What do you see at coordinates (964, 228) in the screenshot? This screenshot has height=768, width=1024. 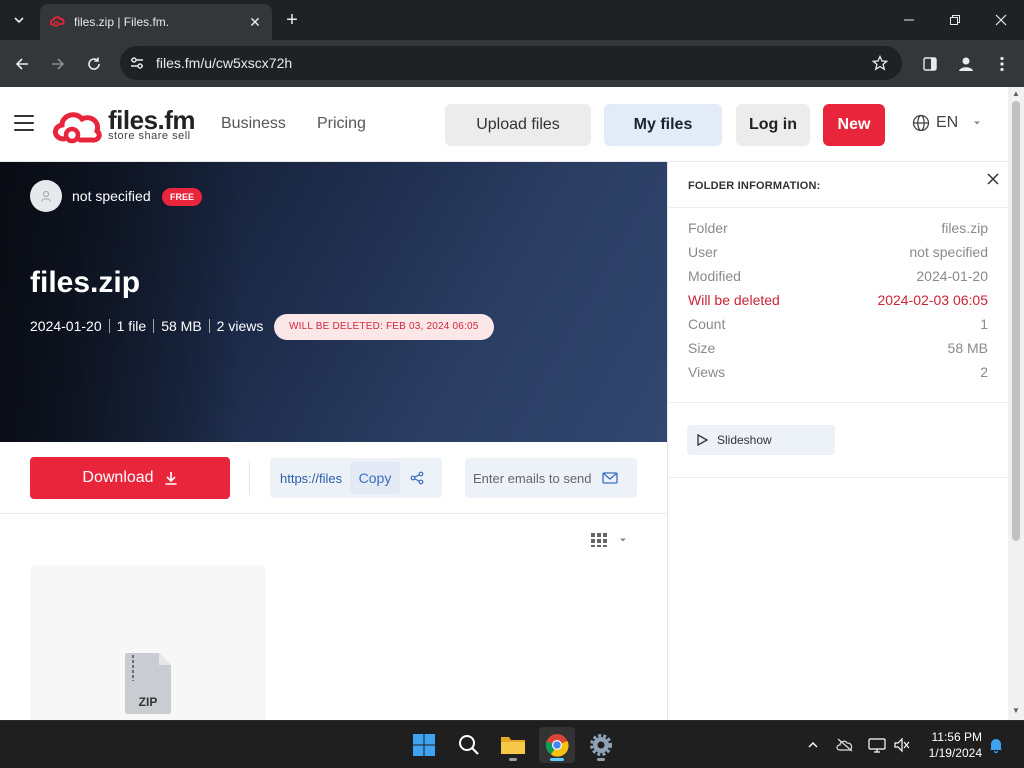 I see `info-value: files.zip` at bounding box center [964, 228].